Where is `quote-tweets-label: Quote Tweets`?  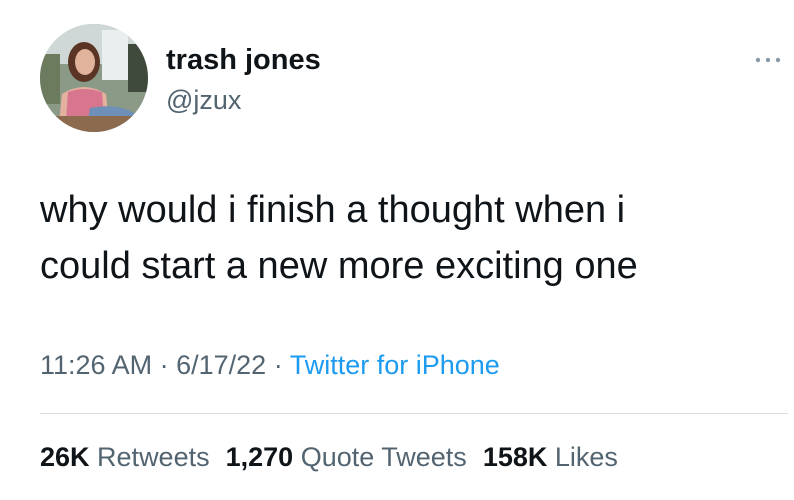
quote-tweets-label: Quote Tweets is located at coordinates (383, 457).